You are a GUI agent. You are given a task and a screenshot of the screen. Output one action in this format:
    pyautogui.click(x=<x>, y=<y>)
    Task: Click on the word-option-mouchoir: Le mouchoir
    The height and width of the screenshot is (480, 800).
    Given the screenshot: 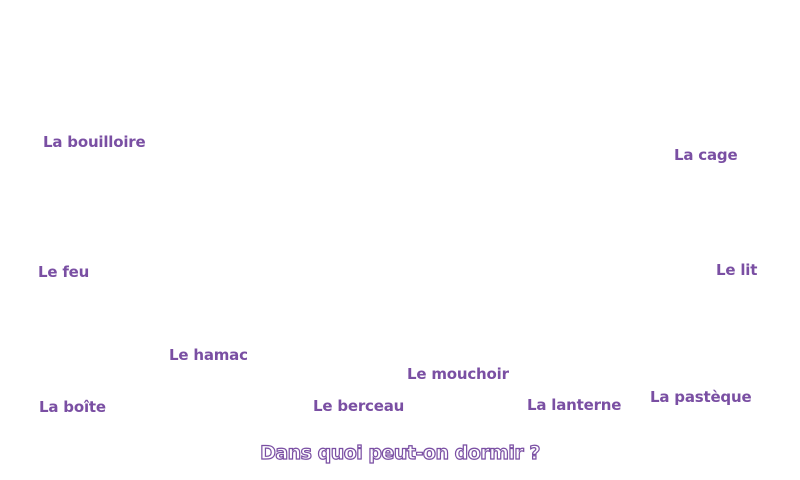 What is the action you would take?
    pyautogui.click(x=458, y=374)
    